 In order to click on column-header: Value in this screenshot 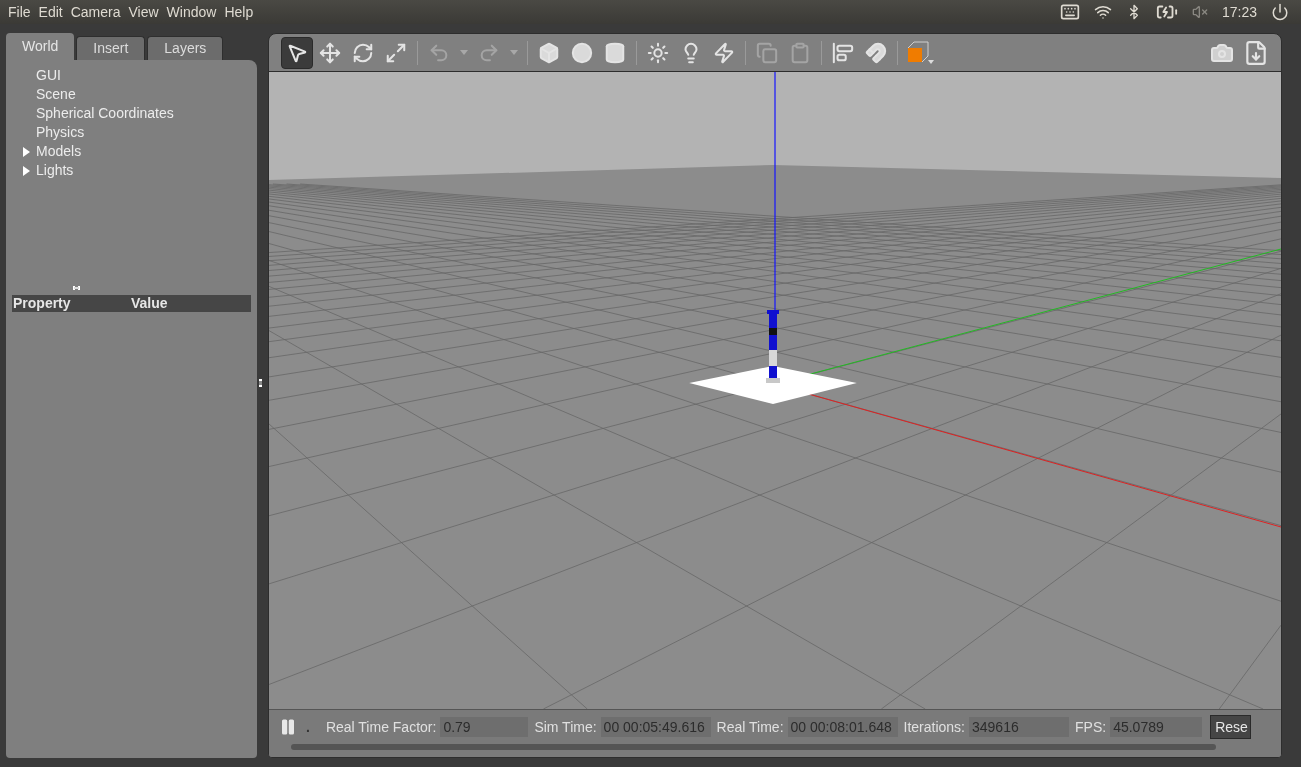, I will do `click(149, 303)`.